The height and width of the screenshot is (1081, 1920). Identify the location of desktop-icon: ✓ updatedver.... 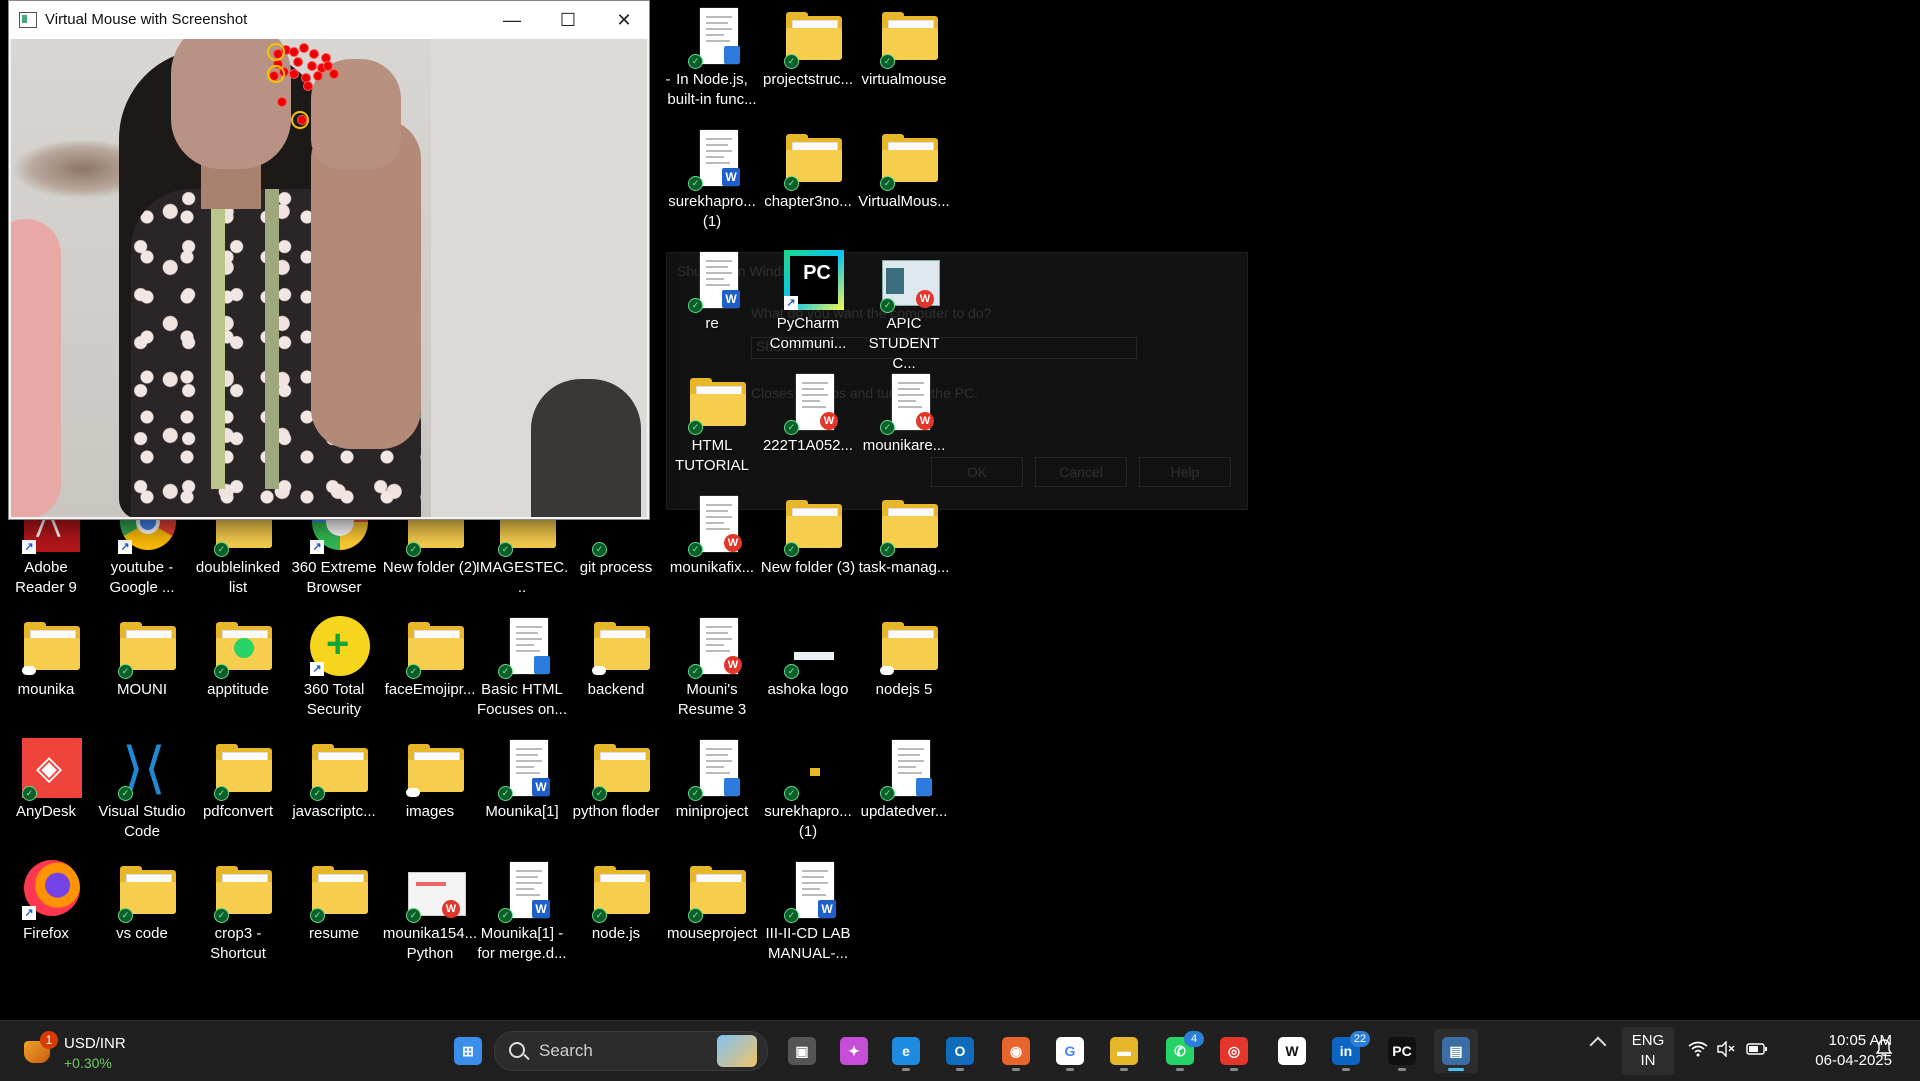
(904, 788).